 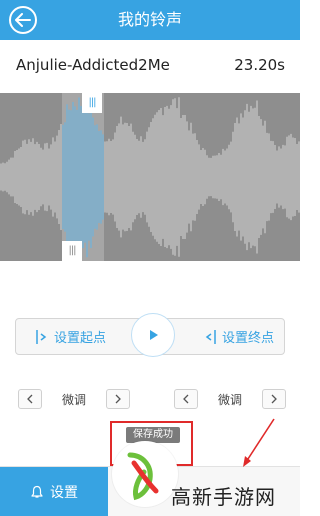 I want to click on watermark-leaf-icon, so click(x=143, y=476).